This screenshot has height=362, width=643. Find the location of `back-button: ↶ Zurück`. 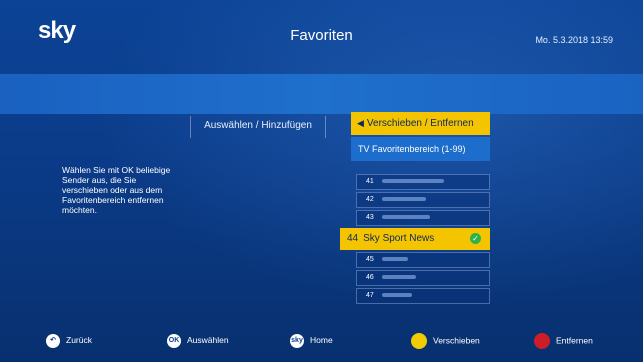

back-button: ↶ Zurück is located at coordinates (69, 340).